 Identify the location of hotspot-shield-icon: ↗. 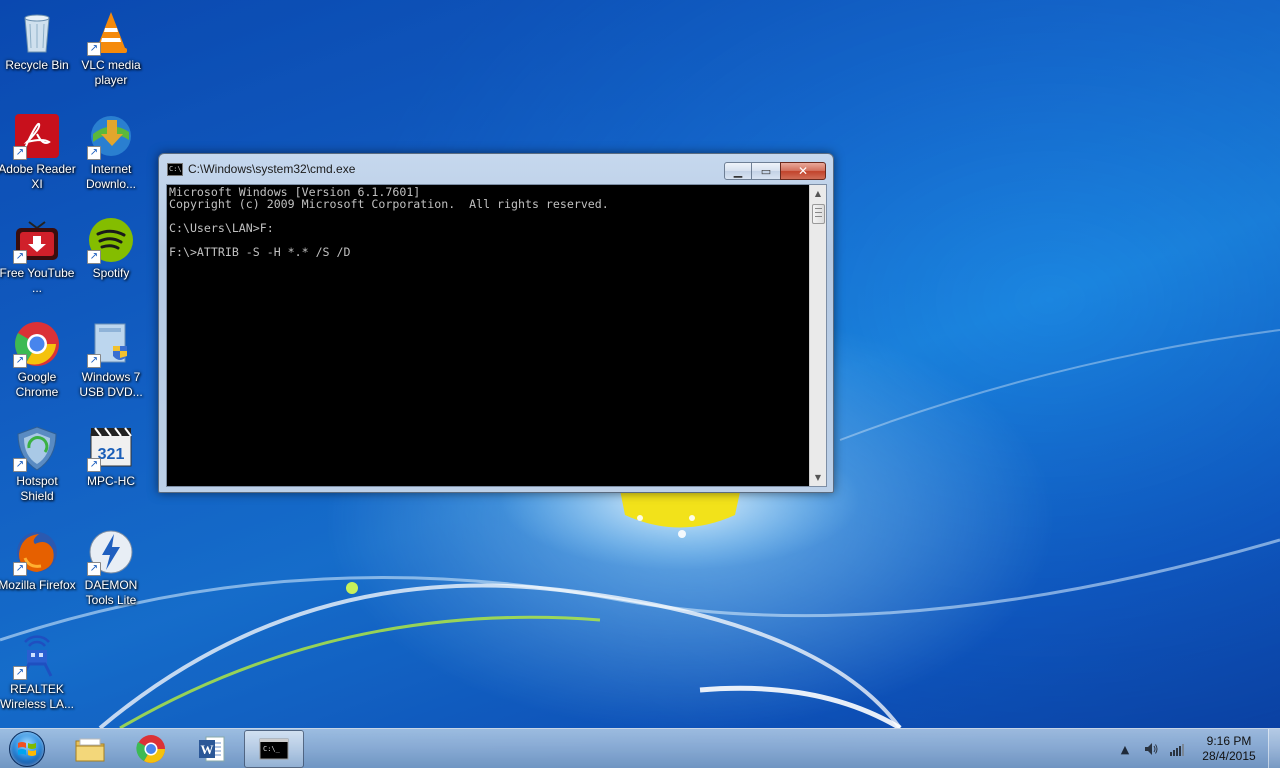
(37, 448).